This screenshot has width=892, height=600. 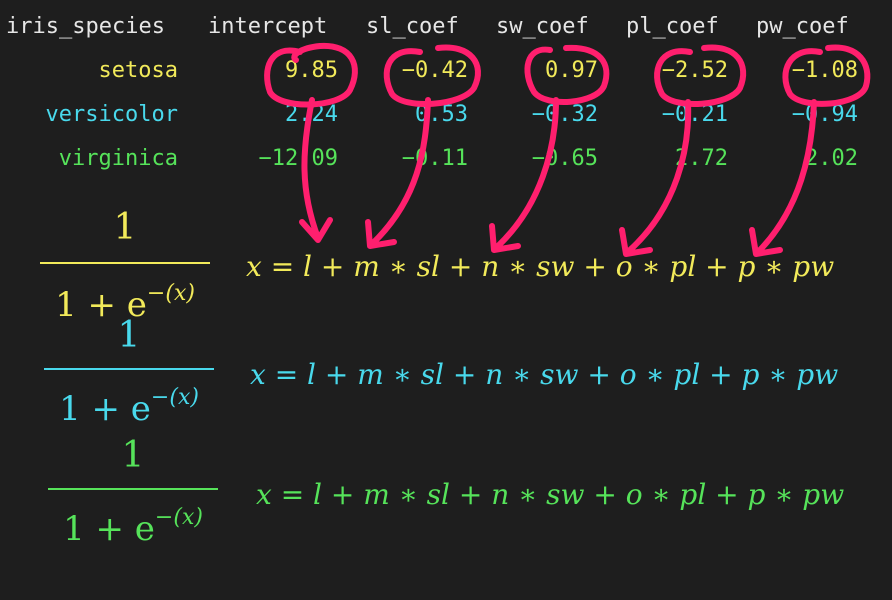 What do you see at coordinates (111, 114) in the screenshot?
I see `row-versicolor-species: versicolor` at bounding box center [111, 114].